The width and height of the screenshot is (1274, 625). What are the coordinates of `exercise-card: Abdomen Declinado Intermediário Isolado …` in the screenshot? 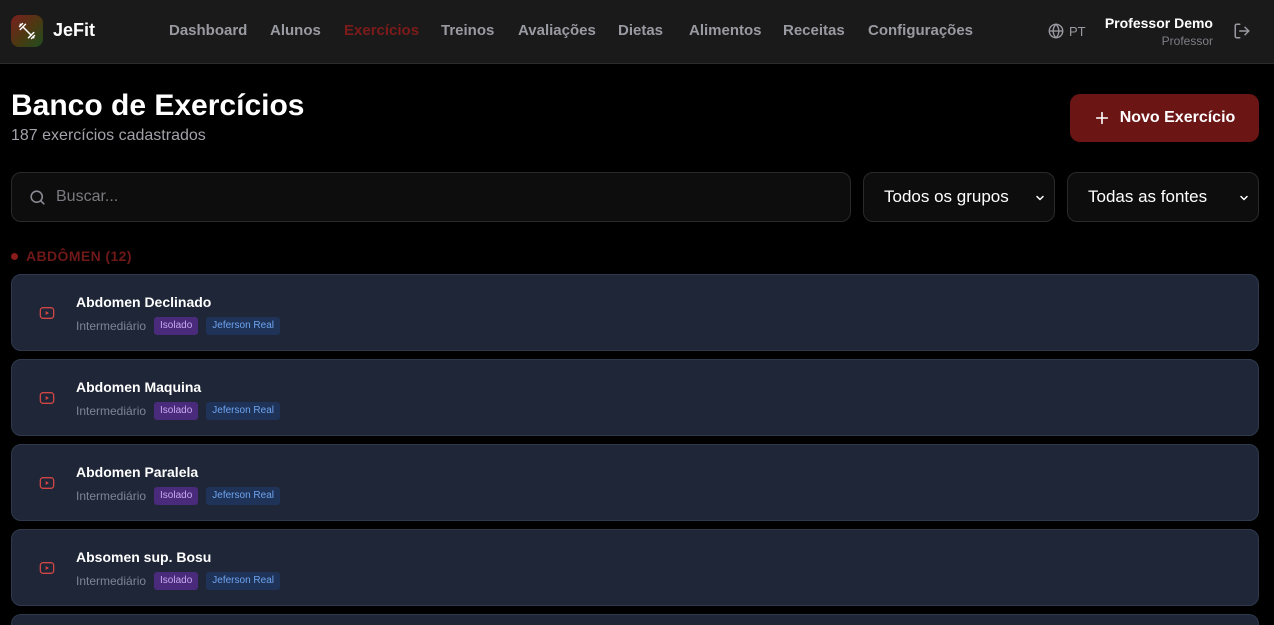 It's located at (635, 312).